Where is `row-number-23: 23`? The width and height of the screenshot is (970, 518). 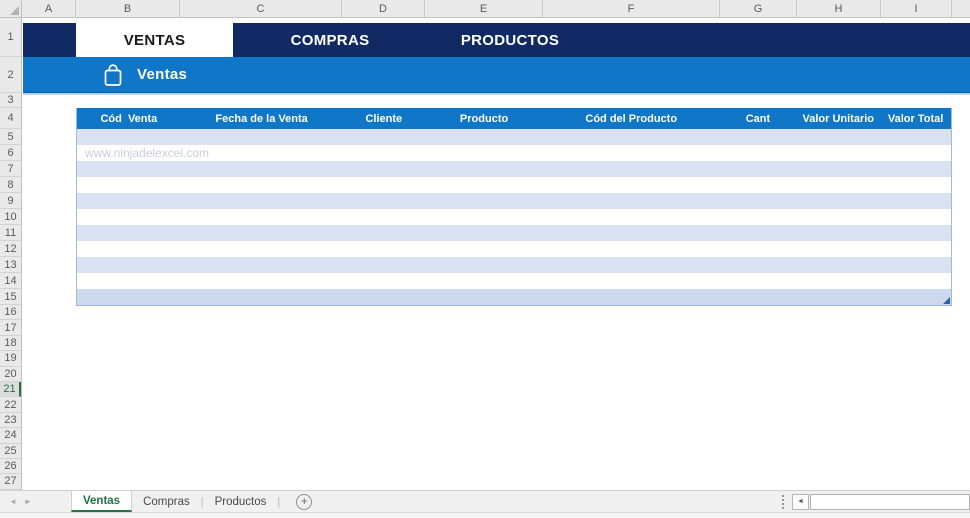
row-number-23: 23 is located at coordinates (10, 421).